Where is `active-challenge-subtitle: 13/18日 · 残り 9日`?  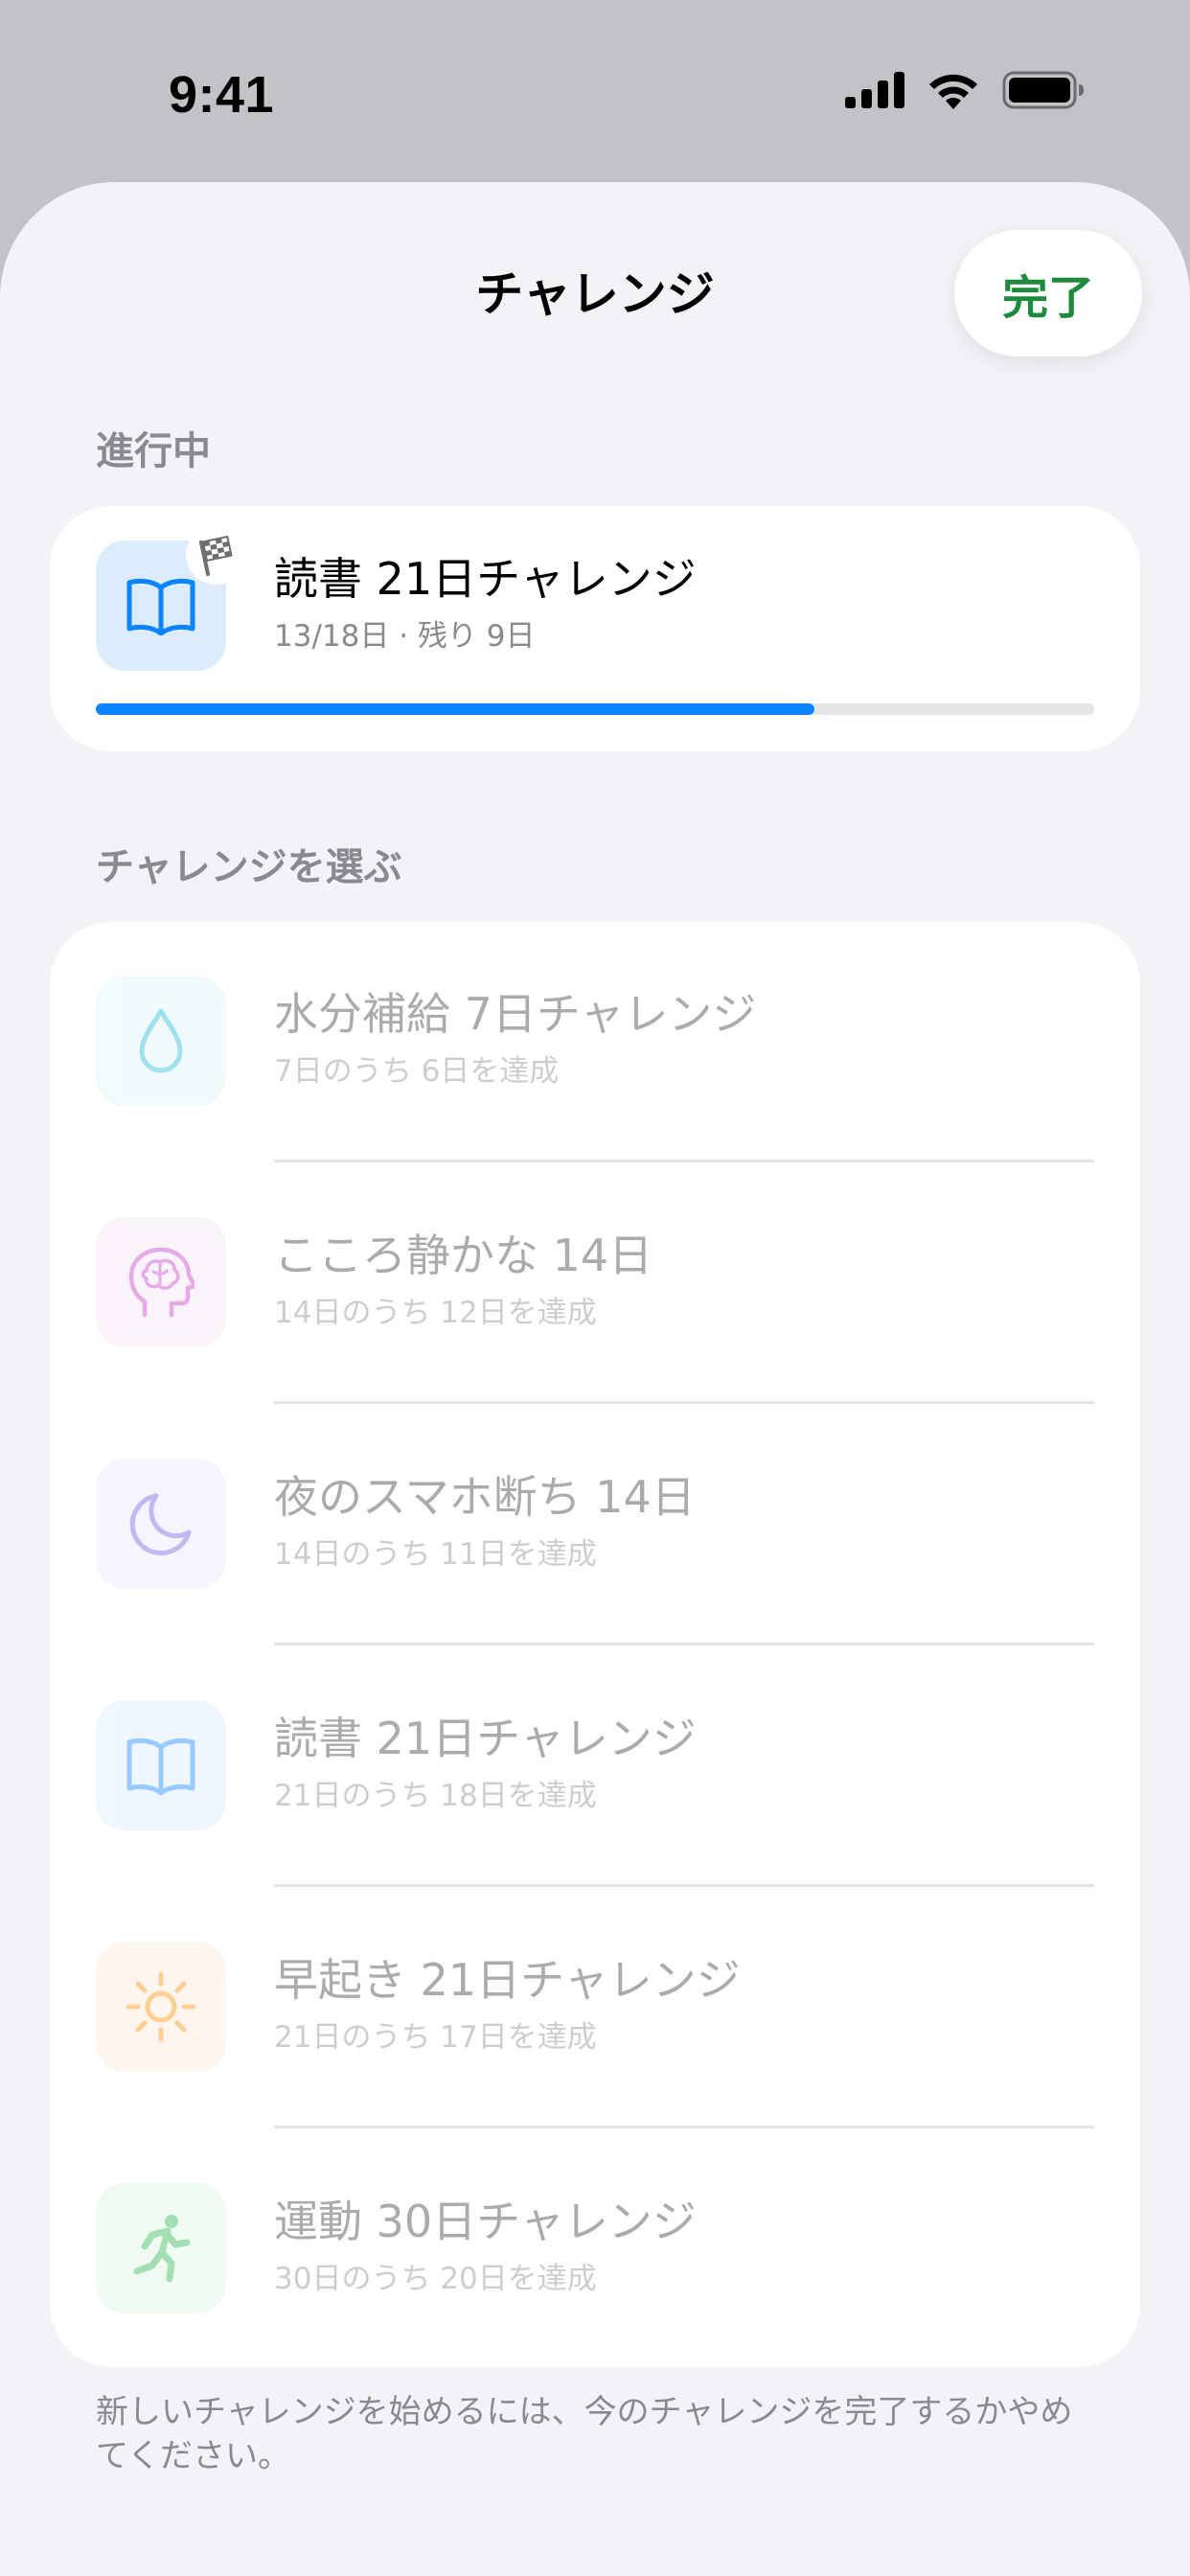 active-challenge-subtitle: 13/18日 · 残り 9日 is located at coordinates (405, 636).